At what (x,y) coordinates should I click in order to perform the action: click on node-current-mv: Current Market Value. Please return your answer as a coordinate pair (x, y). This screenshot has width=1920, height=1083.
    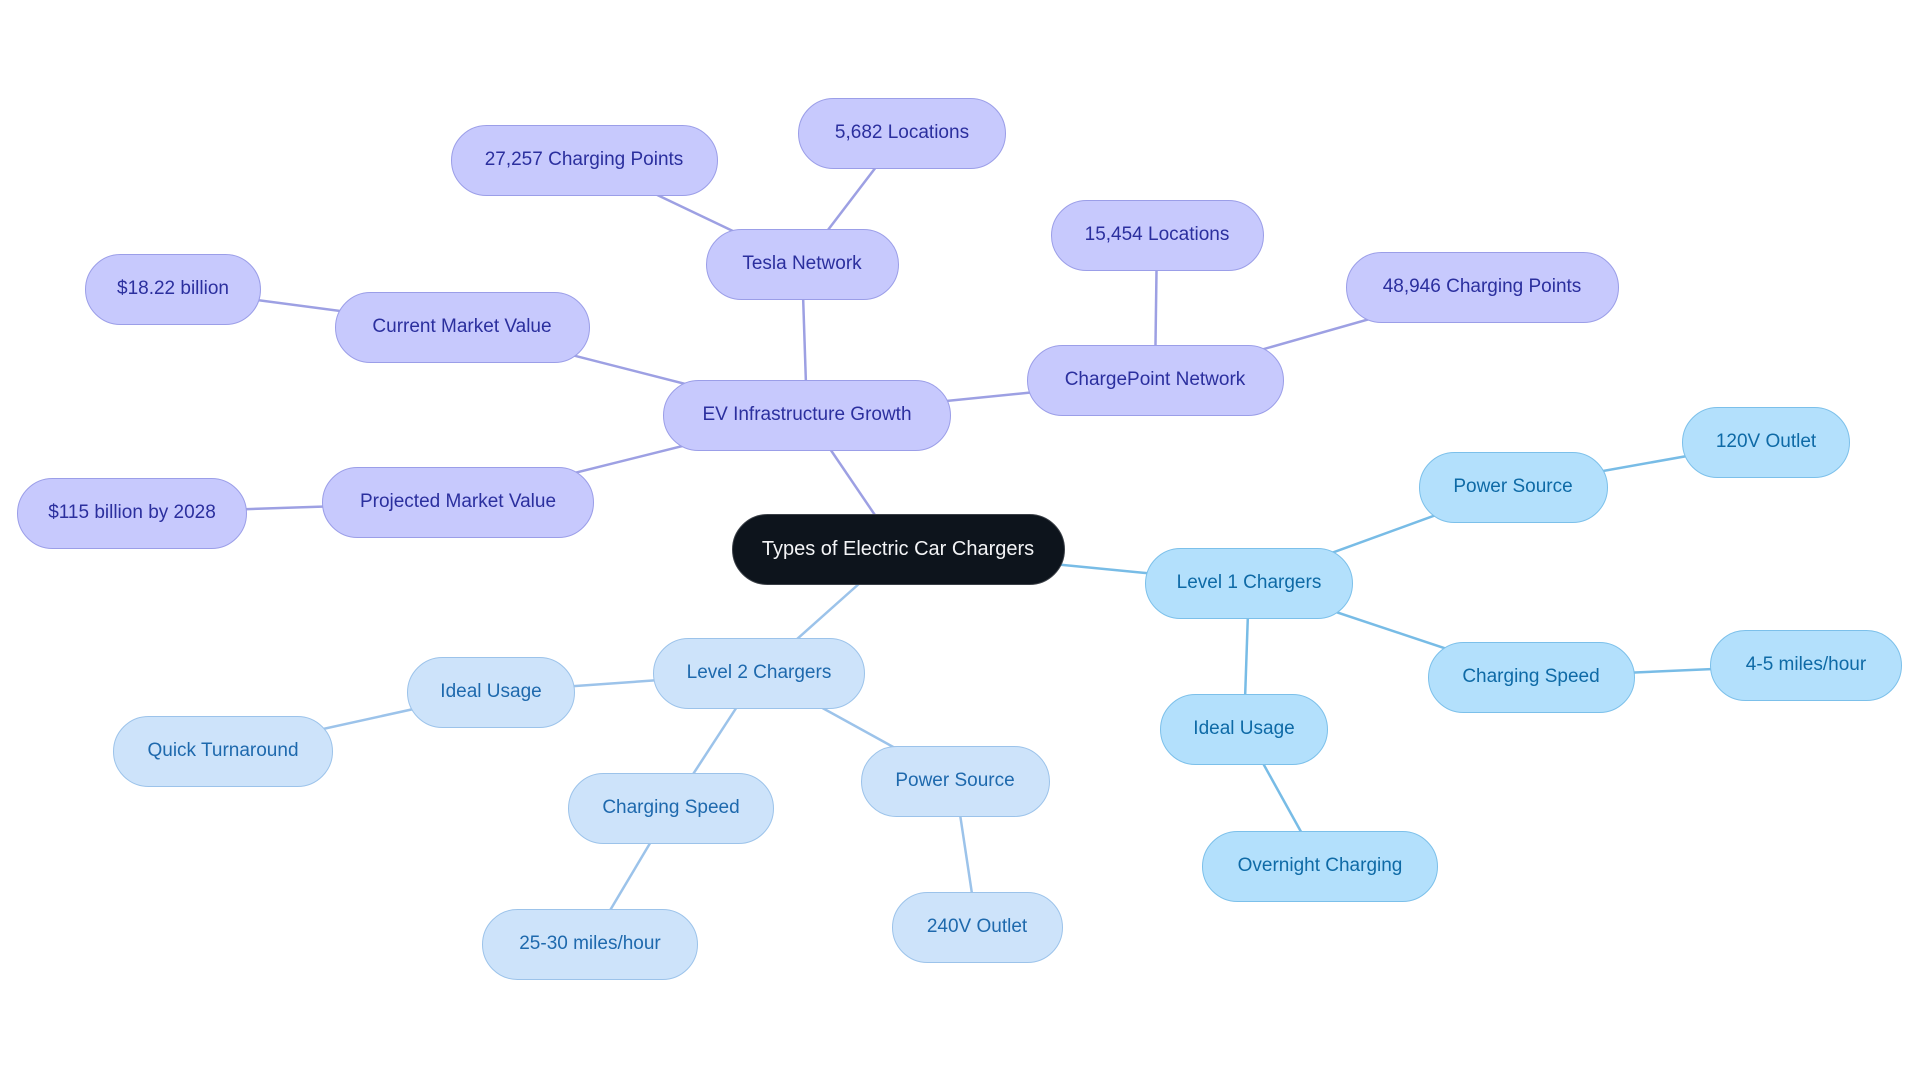
    Looking at the image, I should click on (462, 327).